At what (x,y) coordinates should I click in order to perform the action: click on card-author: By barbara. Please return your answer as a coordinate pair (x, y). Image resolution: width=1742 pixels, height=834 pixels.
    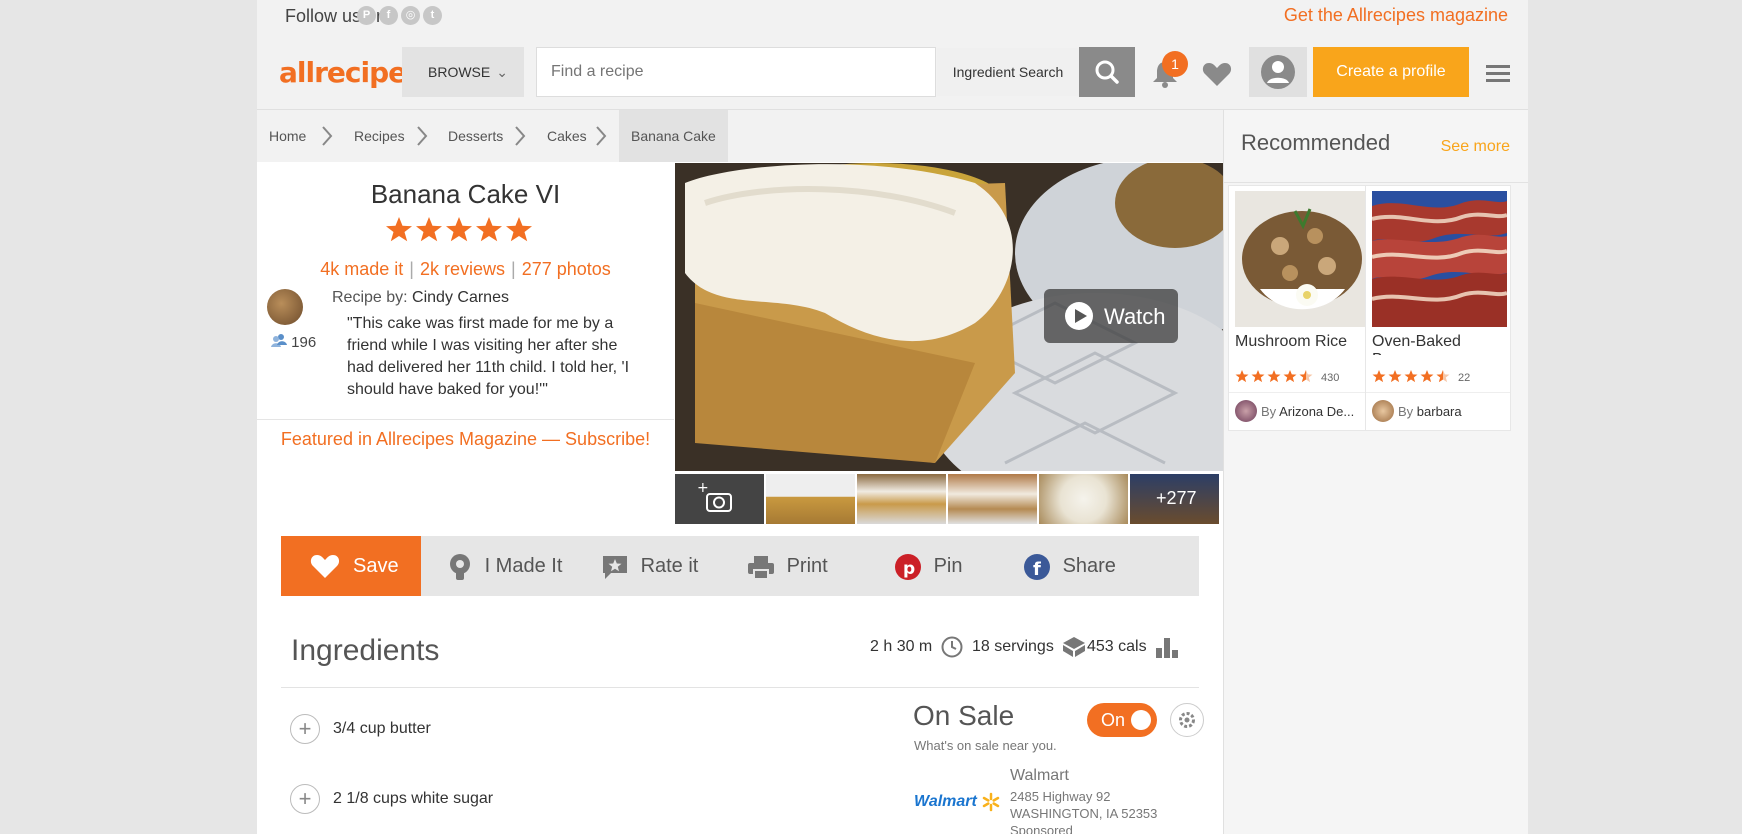
    Looking at the image, I should click on (1453, 411).